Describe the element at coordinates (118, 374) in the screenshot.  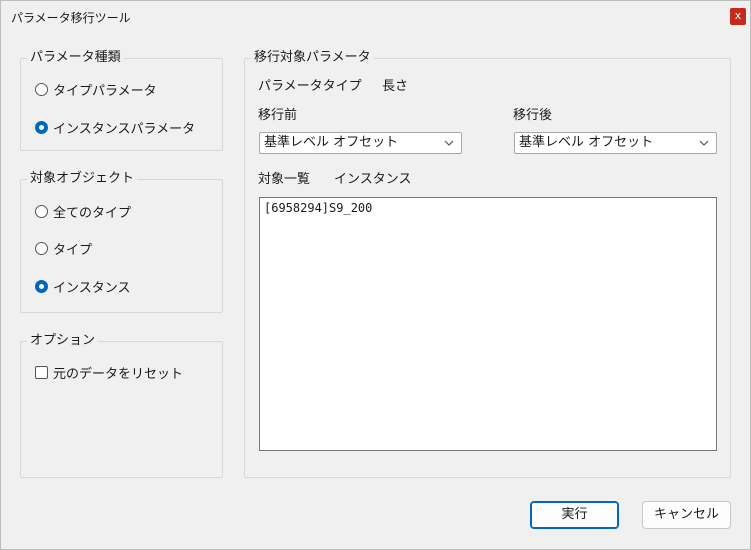
I see `reset-checkbox-label: 元のデータをリセット` at that location.